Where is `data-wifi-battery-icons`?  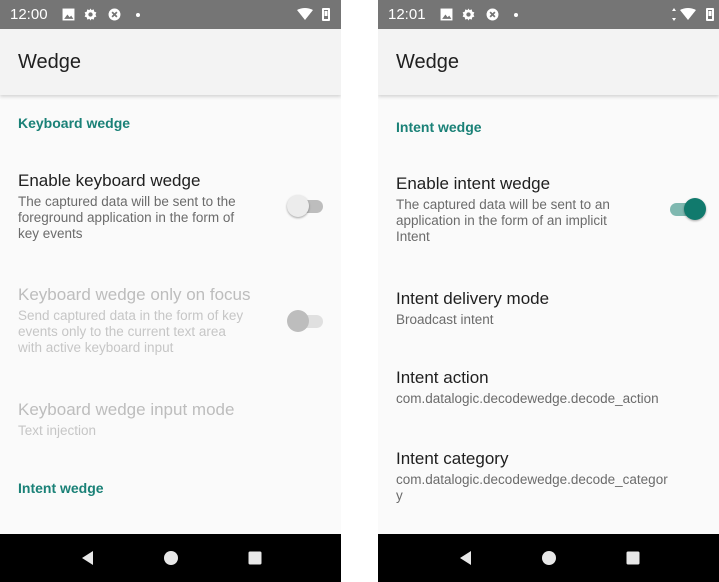
data-wifi-battery-icons is located at coordinates (693, 14).